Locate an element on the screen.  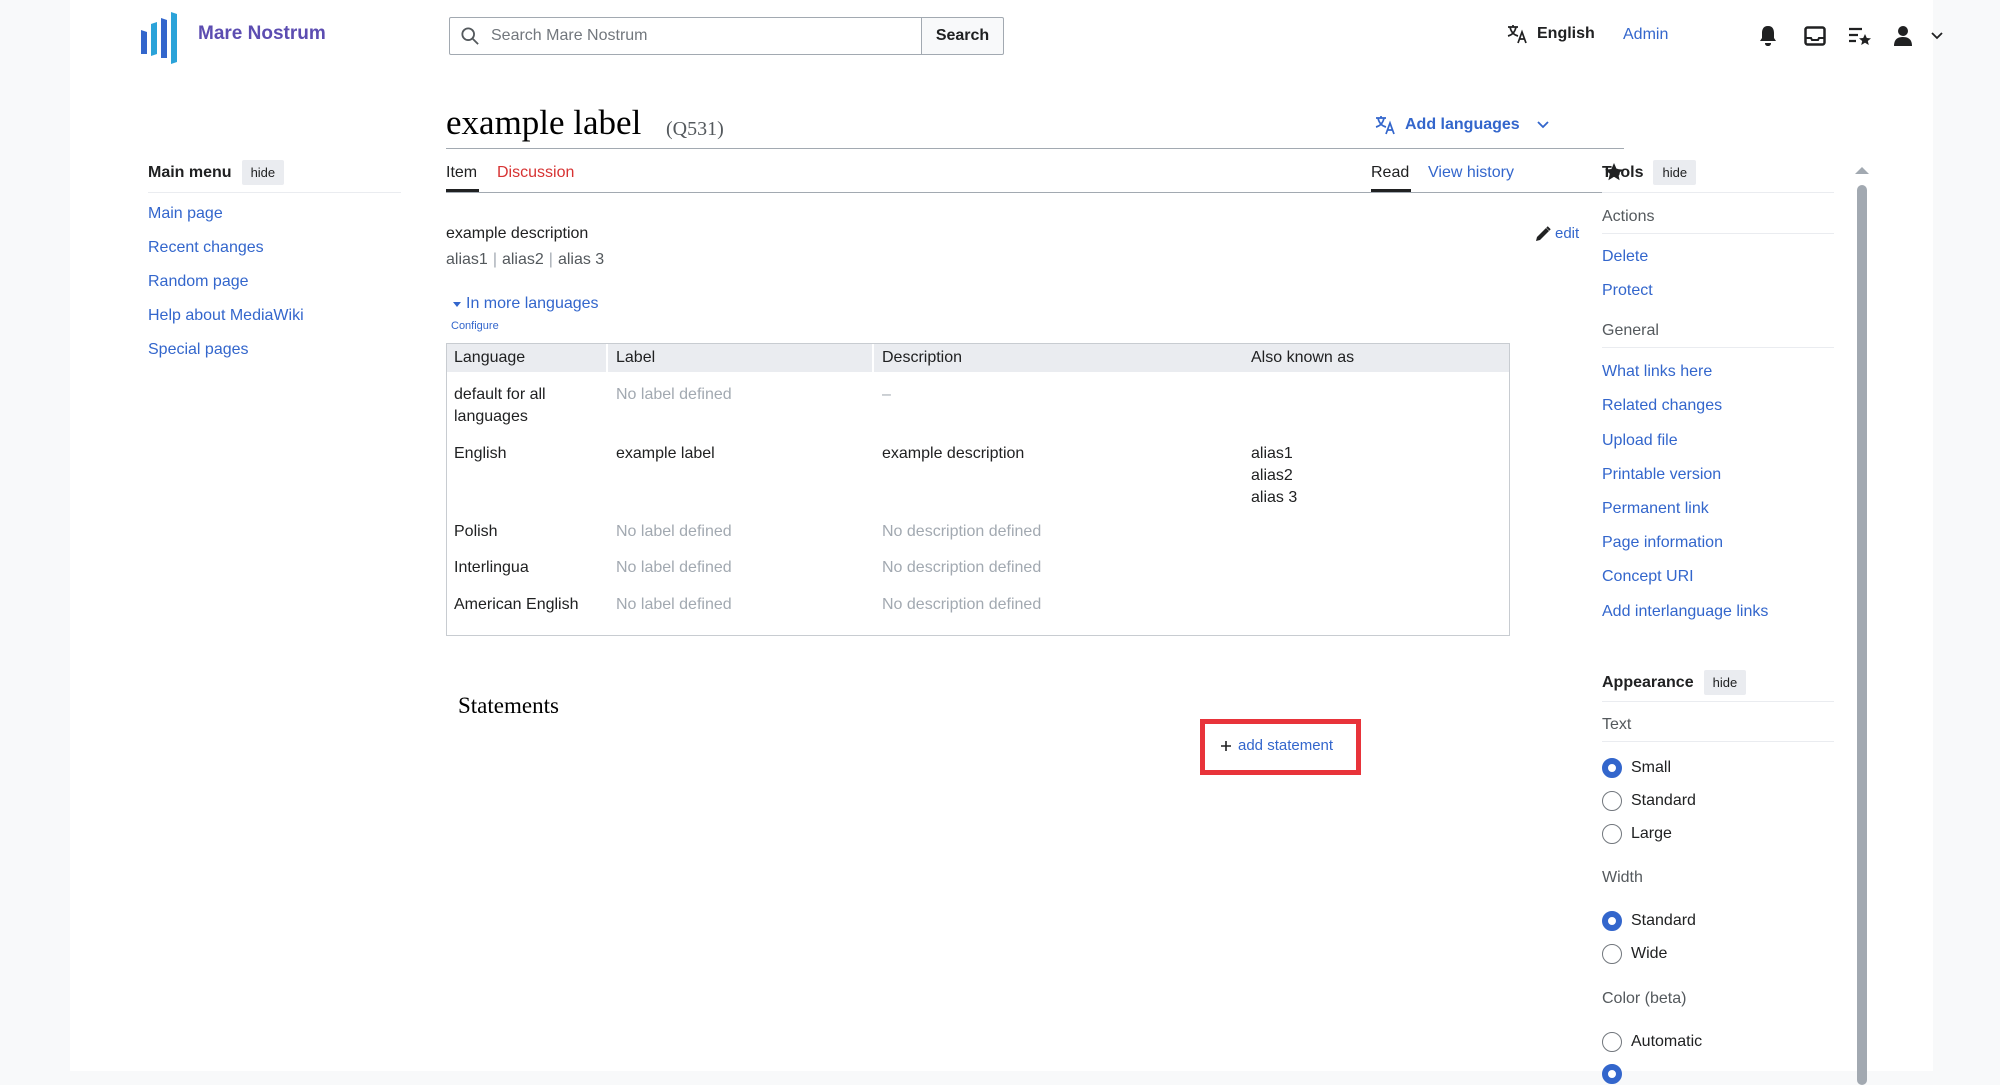
user-menu-chevron-down-icon is located at coordinates (1937, 36).